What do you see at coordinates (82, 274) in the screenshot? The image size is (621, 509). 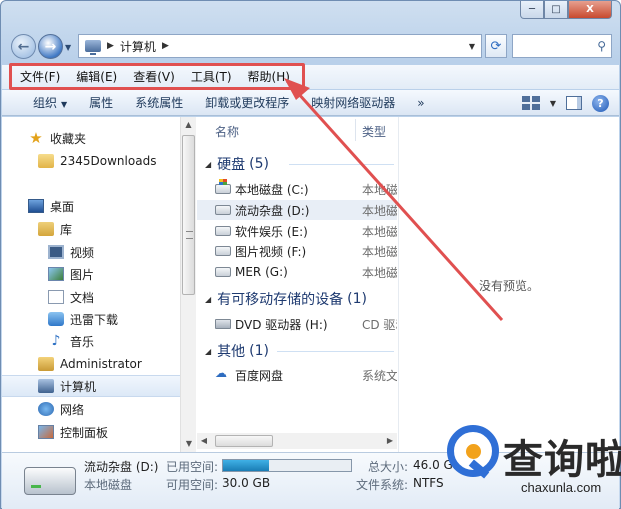 I see `sidebar-item-label: 图片` at bounding box center [82, 274].